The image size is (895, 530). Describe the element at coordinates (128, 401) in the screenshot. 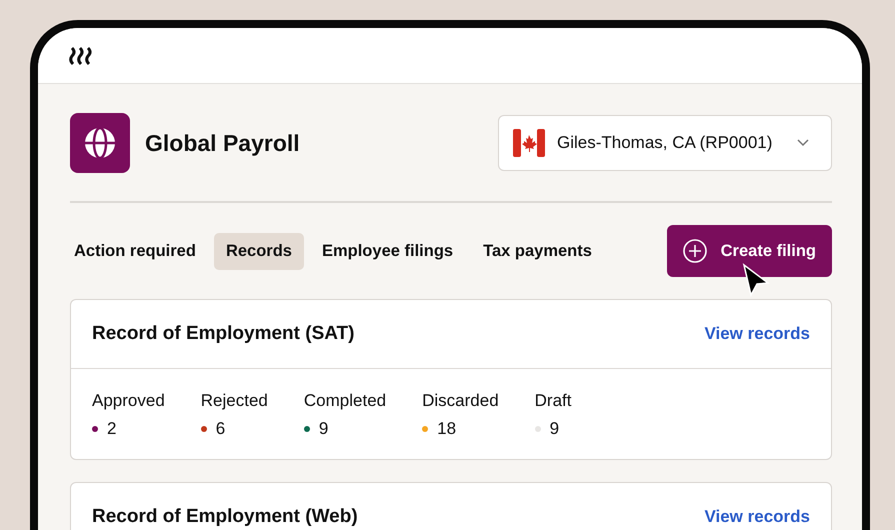

I see `stat-label: Approved` at that location.